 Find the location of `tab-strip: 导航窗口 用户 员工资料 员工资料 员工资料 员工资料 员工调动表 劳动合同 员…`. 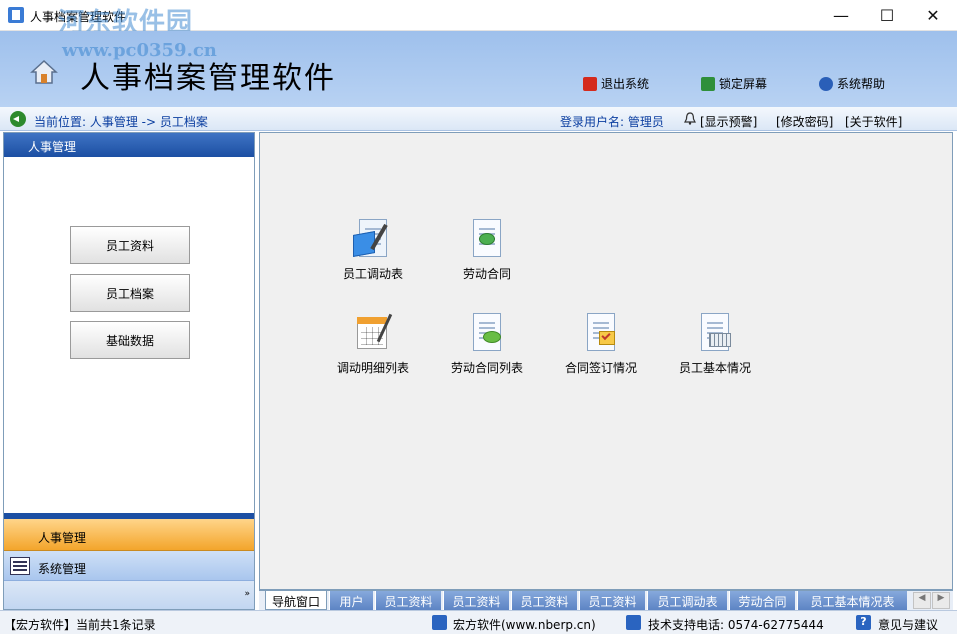

tab-strip: 导航窗口 用户 员工资料 员工资料 员工资料 员工资料 员工调动表 劳动合同 员… is located at coordinates (606, 600).